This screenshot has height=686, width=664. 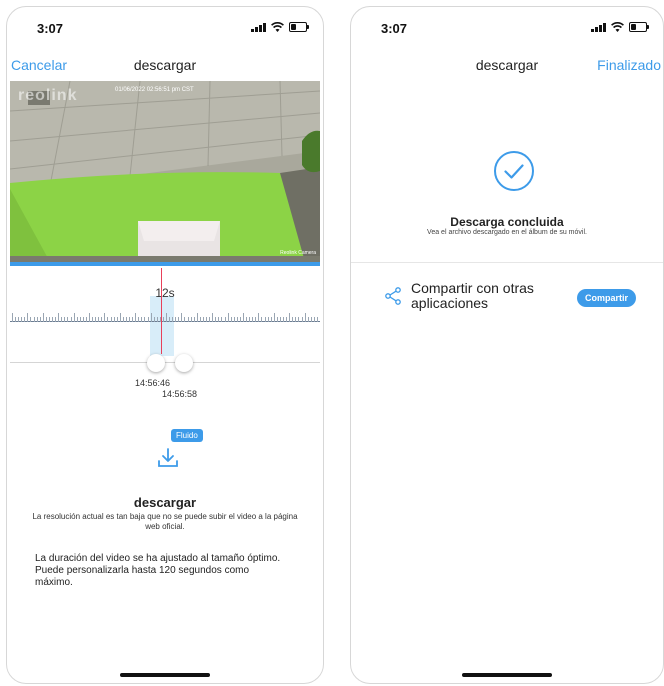 I want to click on clip-timeline: 12s, so click(x=165, y=314).